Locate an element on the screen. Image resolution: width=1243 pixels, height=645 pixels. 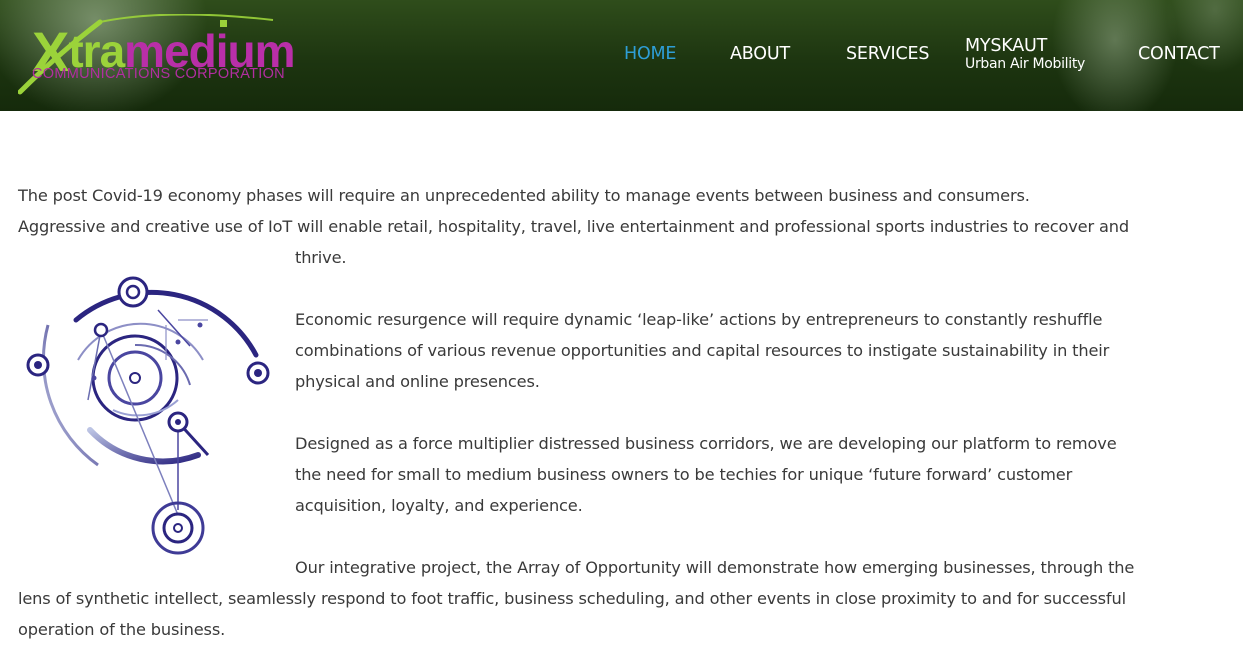
paragraph-line: thrive. is located at coordinates (321, 257).